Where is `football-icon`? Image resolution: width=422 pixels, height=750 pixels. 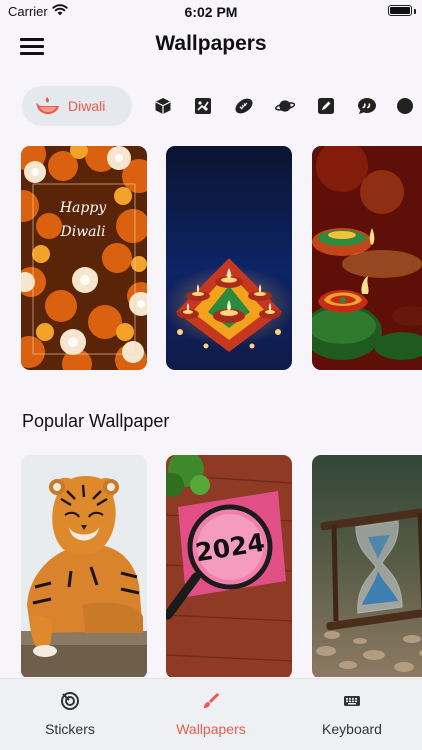 football-icon is located at coordinates (244, 106).